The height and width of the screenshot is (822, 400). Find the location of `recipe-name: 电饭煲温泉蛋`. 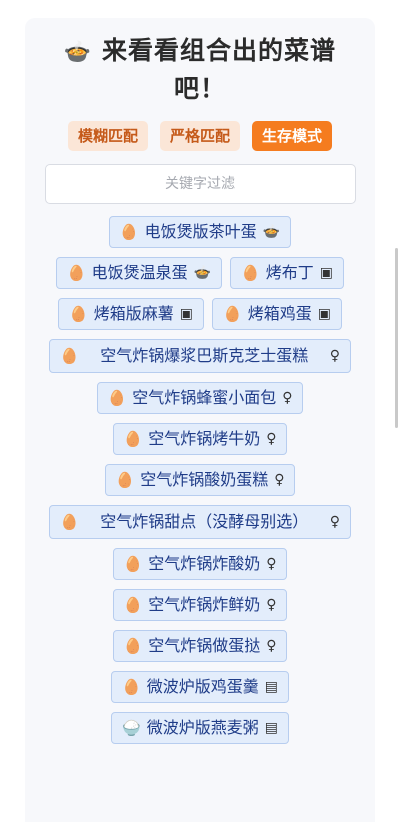

recipe-name: 电饭煲温泉蛋 is located at coordinates (139, 272).